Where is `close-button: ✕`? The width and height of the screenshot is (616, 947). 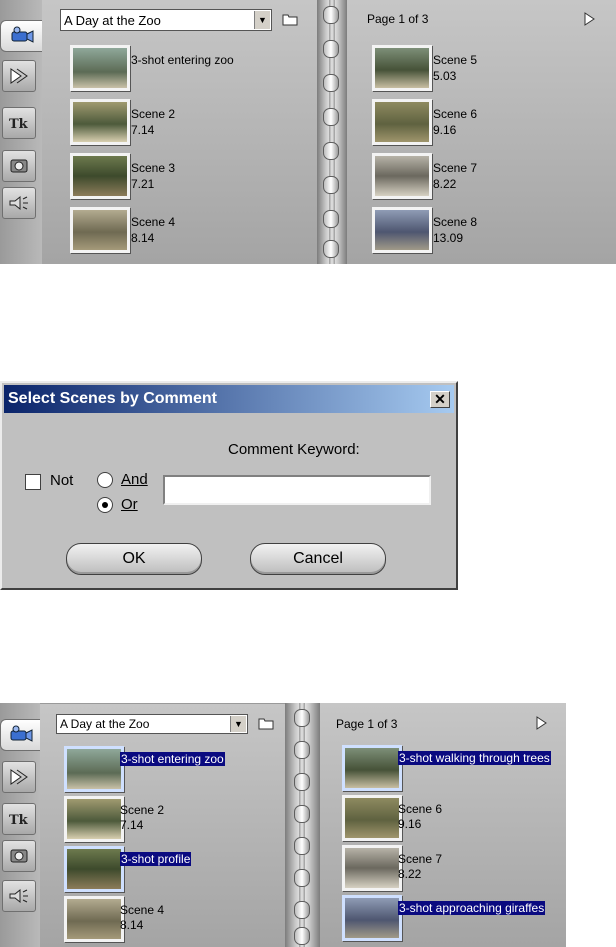 close-button: ✕ is located at coordinates (440, 399).